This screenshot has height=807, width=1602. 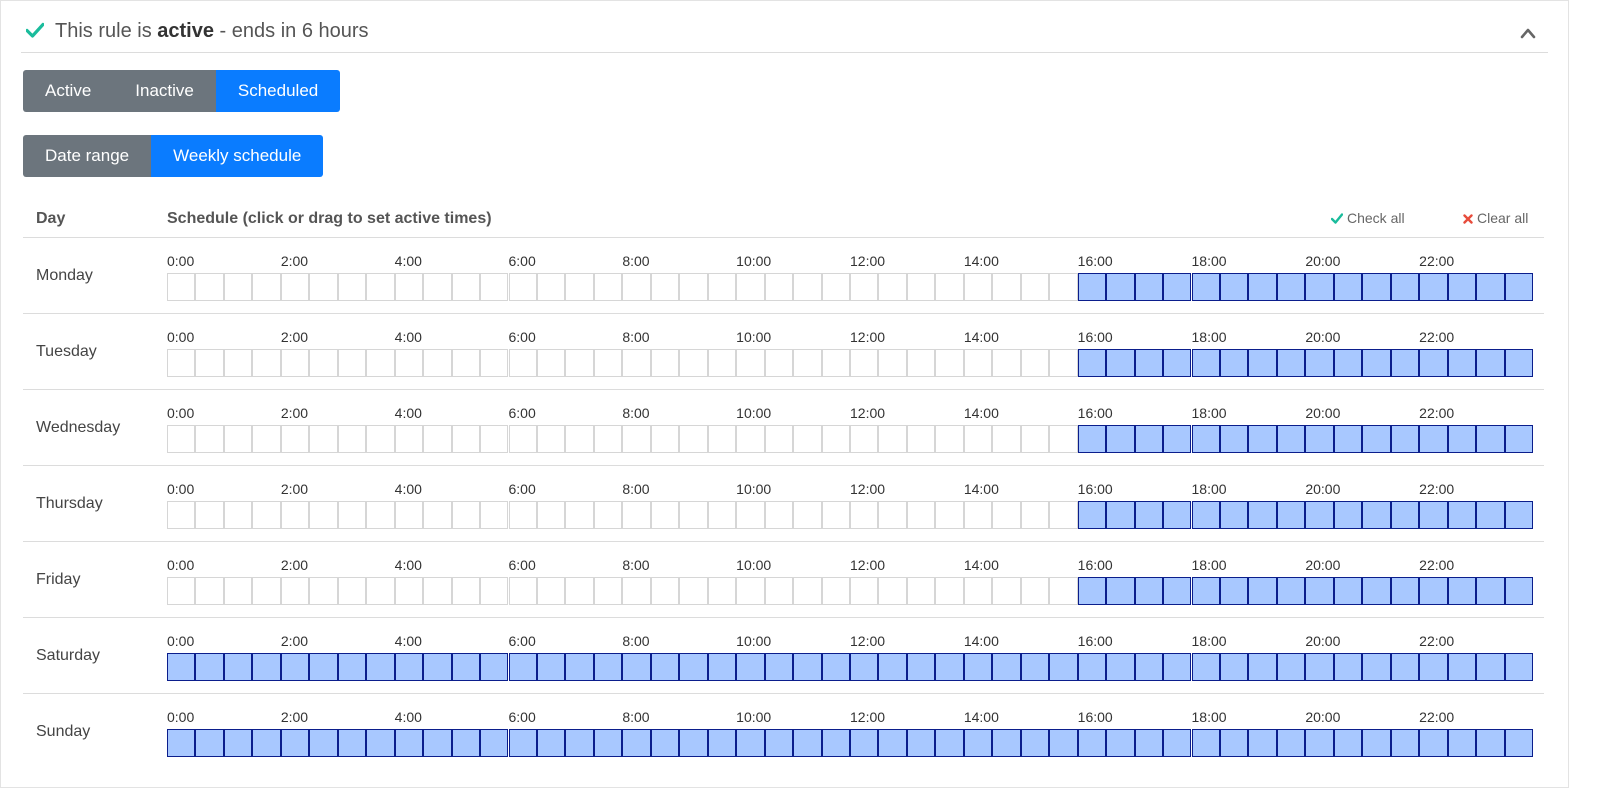 What do you see at coordinates (68, 91) in the screenshot?
I see `mode-active-button: Active` at bounding box center [68, 91].